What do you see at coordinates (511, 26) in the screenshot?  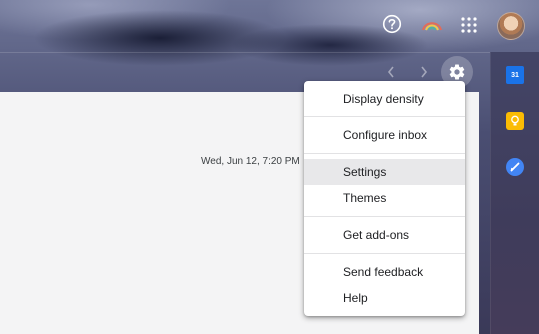 I see `user-avatar` at bounding box center [511, 26].